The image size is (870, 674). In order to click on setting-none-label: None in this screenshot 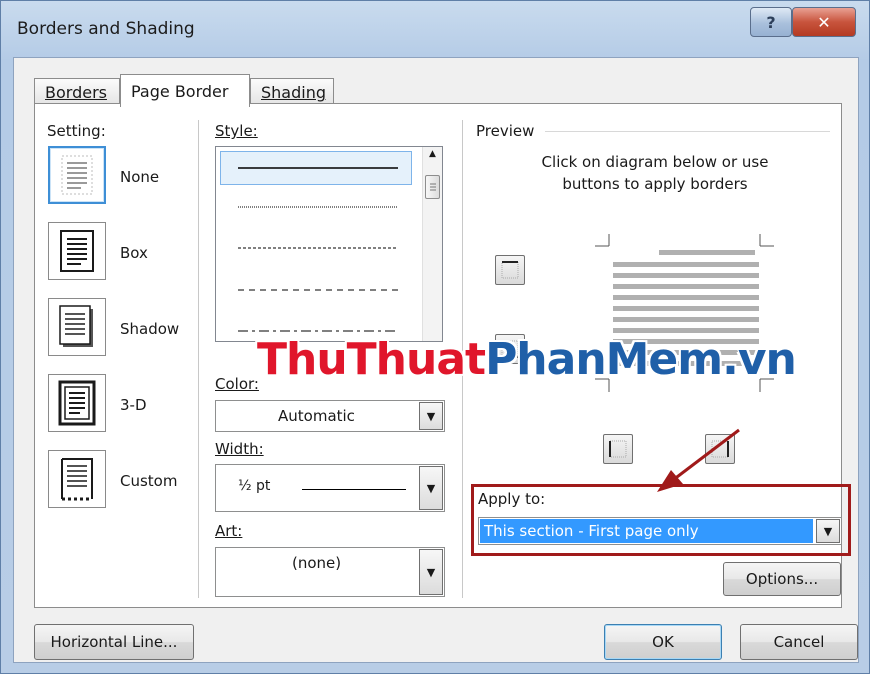, I will do `click(140, 177)`.